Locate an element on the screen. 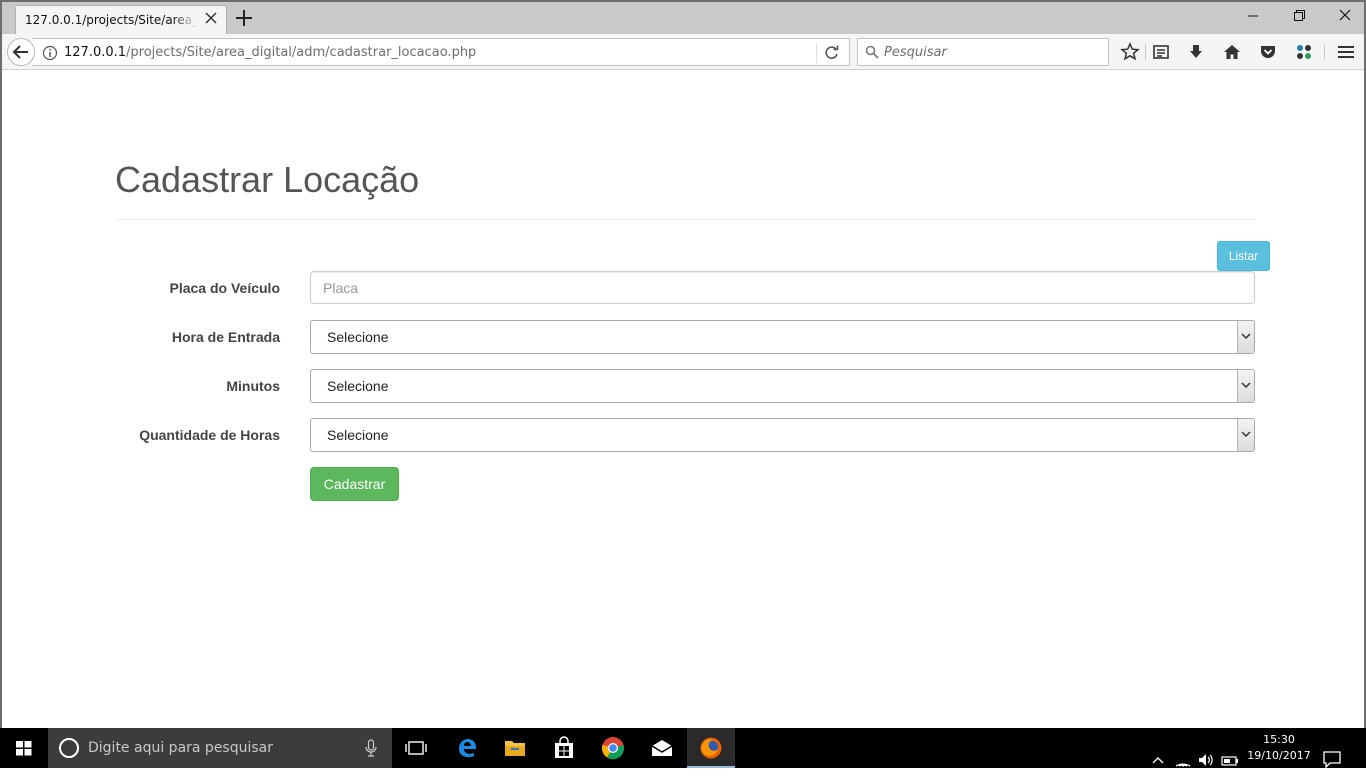 This screenshot has height=780, width=1366. plate-input is located at coordinates (782, 287).